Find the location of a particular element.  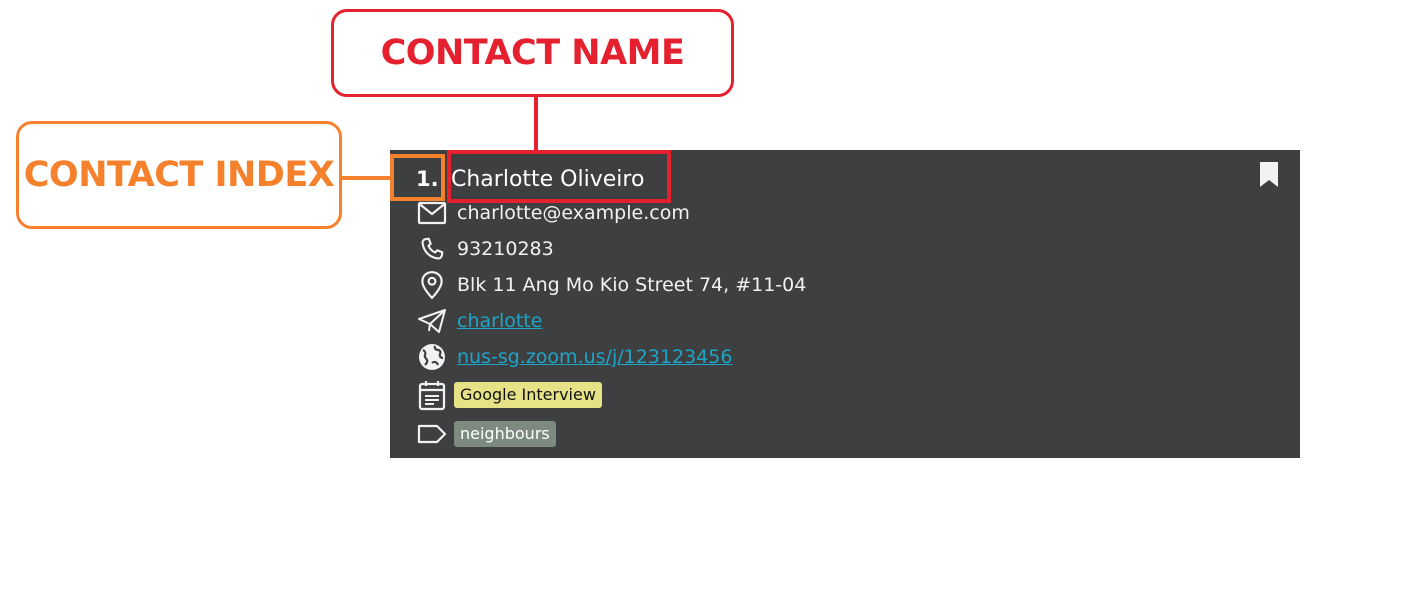

location-pin-icon is located at coordinates (432, 285).